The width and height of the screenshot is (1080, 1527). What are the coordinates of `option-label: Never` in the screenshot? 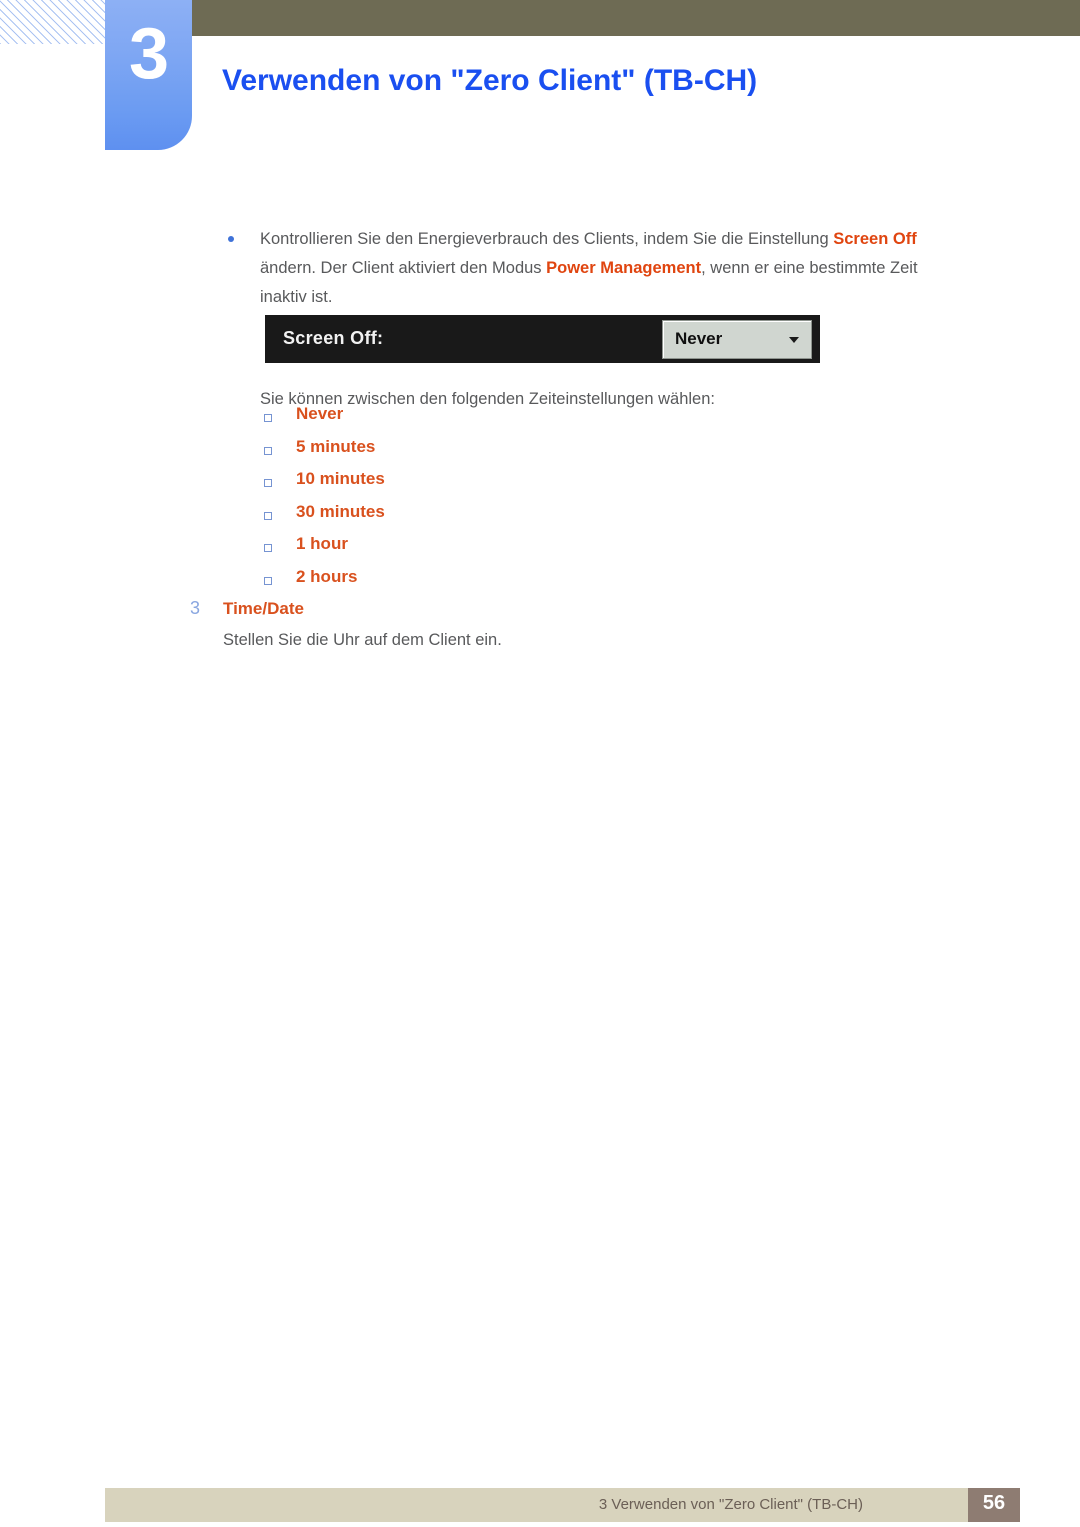 It's located at (320, 413).